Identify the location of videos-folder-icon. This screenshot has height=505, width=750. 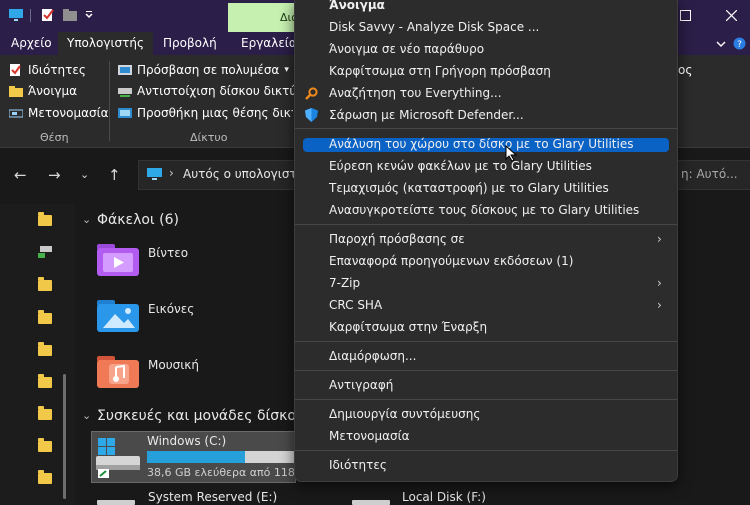
(118, 260).